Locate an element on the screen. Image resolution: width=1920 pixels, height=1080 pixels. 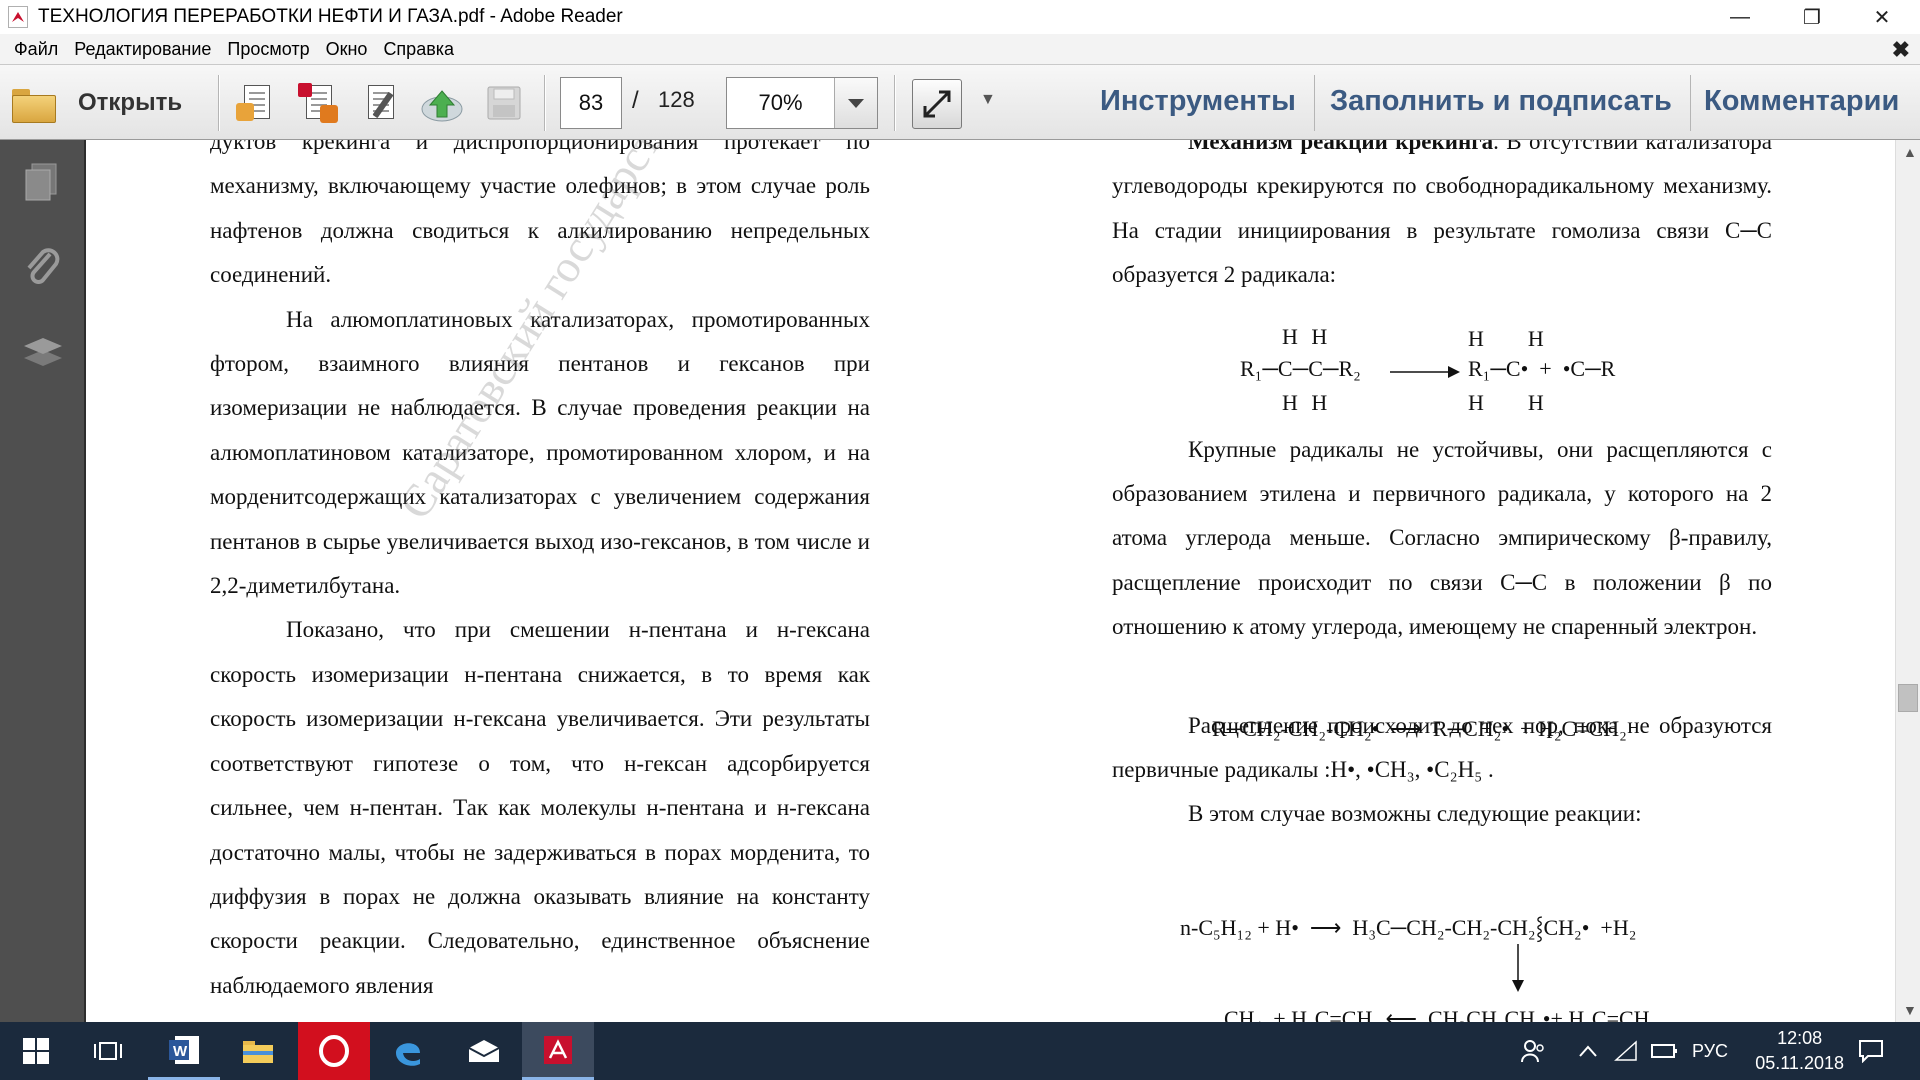
chevron-down-icon is located at coordinates (856, 103).